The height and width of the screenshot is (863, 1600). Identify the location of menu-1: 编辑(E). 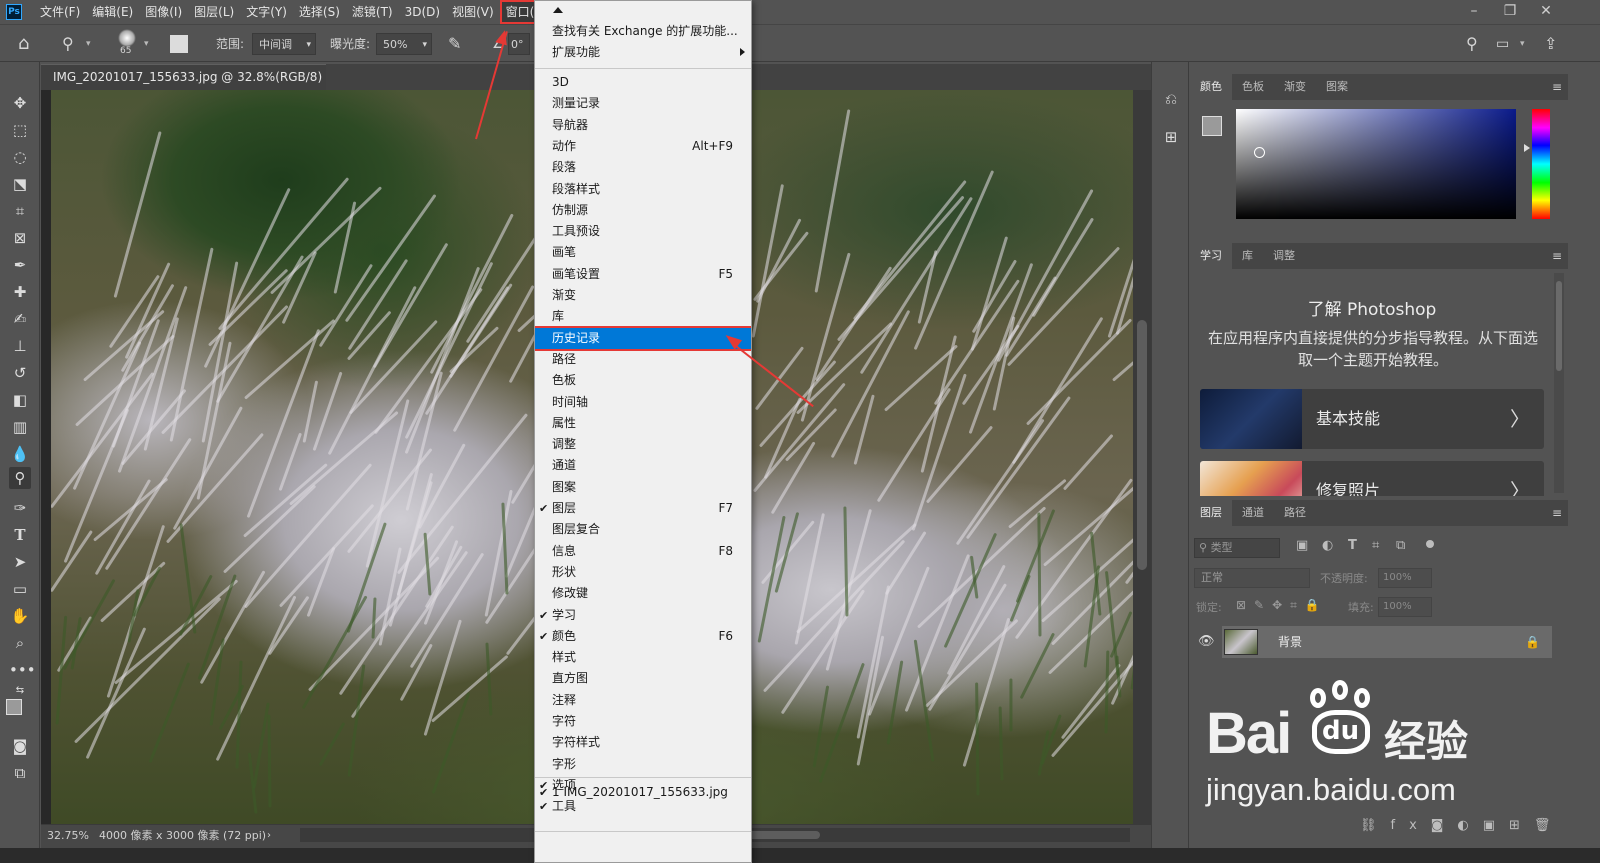
(112, 12).